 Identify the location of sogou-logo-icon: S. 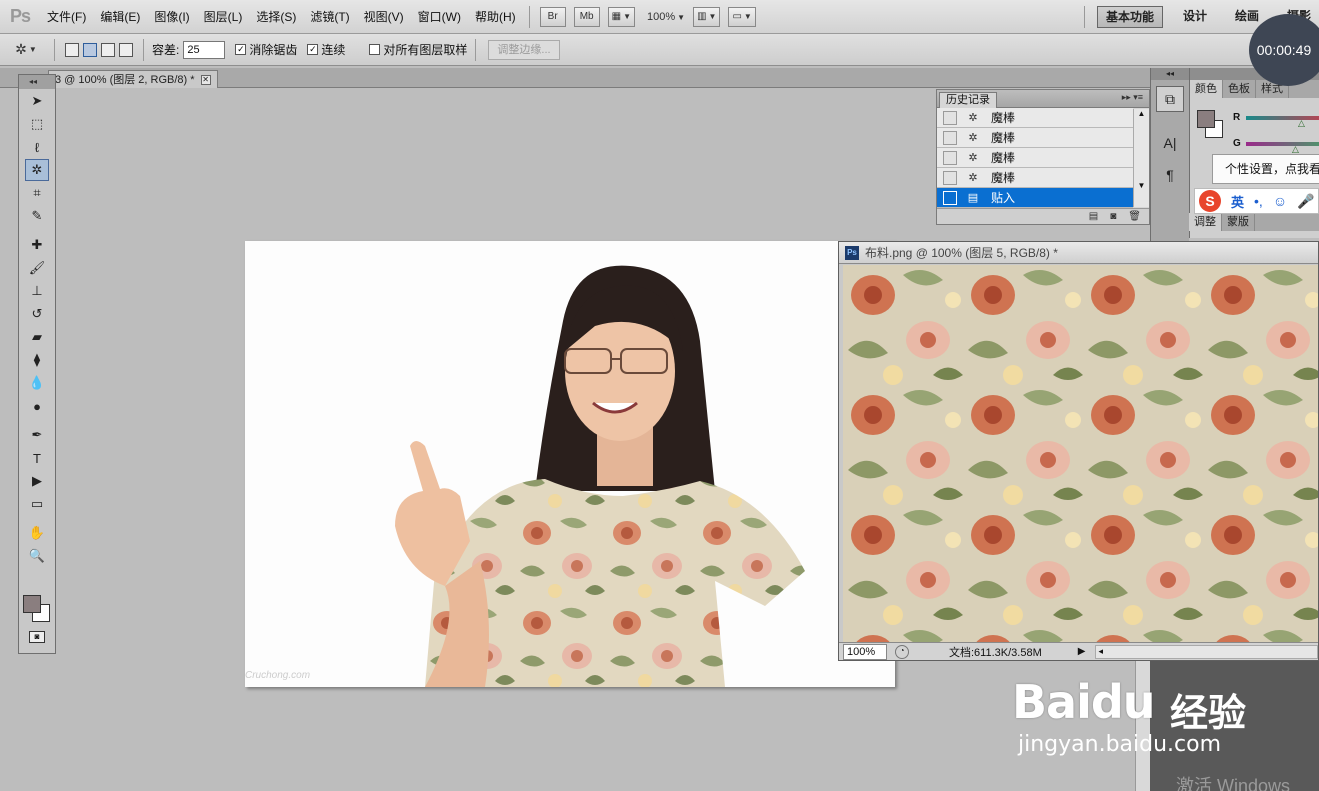
(1210, 201).